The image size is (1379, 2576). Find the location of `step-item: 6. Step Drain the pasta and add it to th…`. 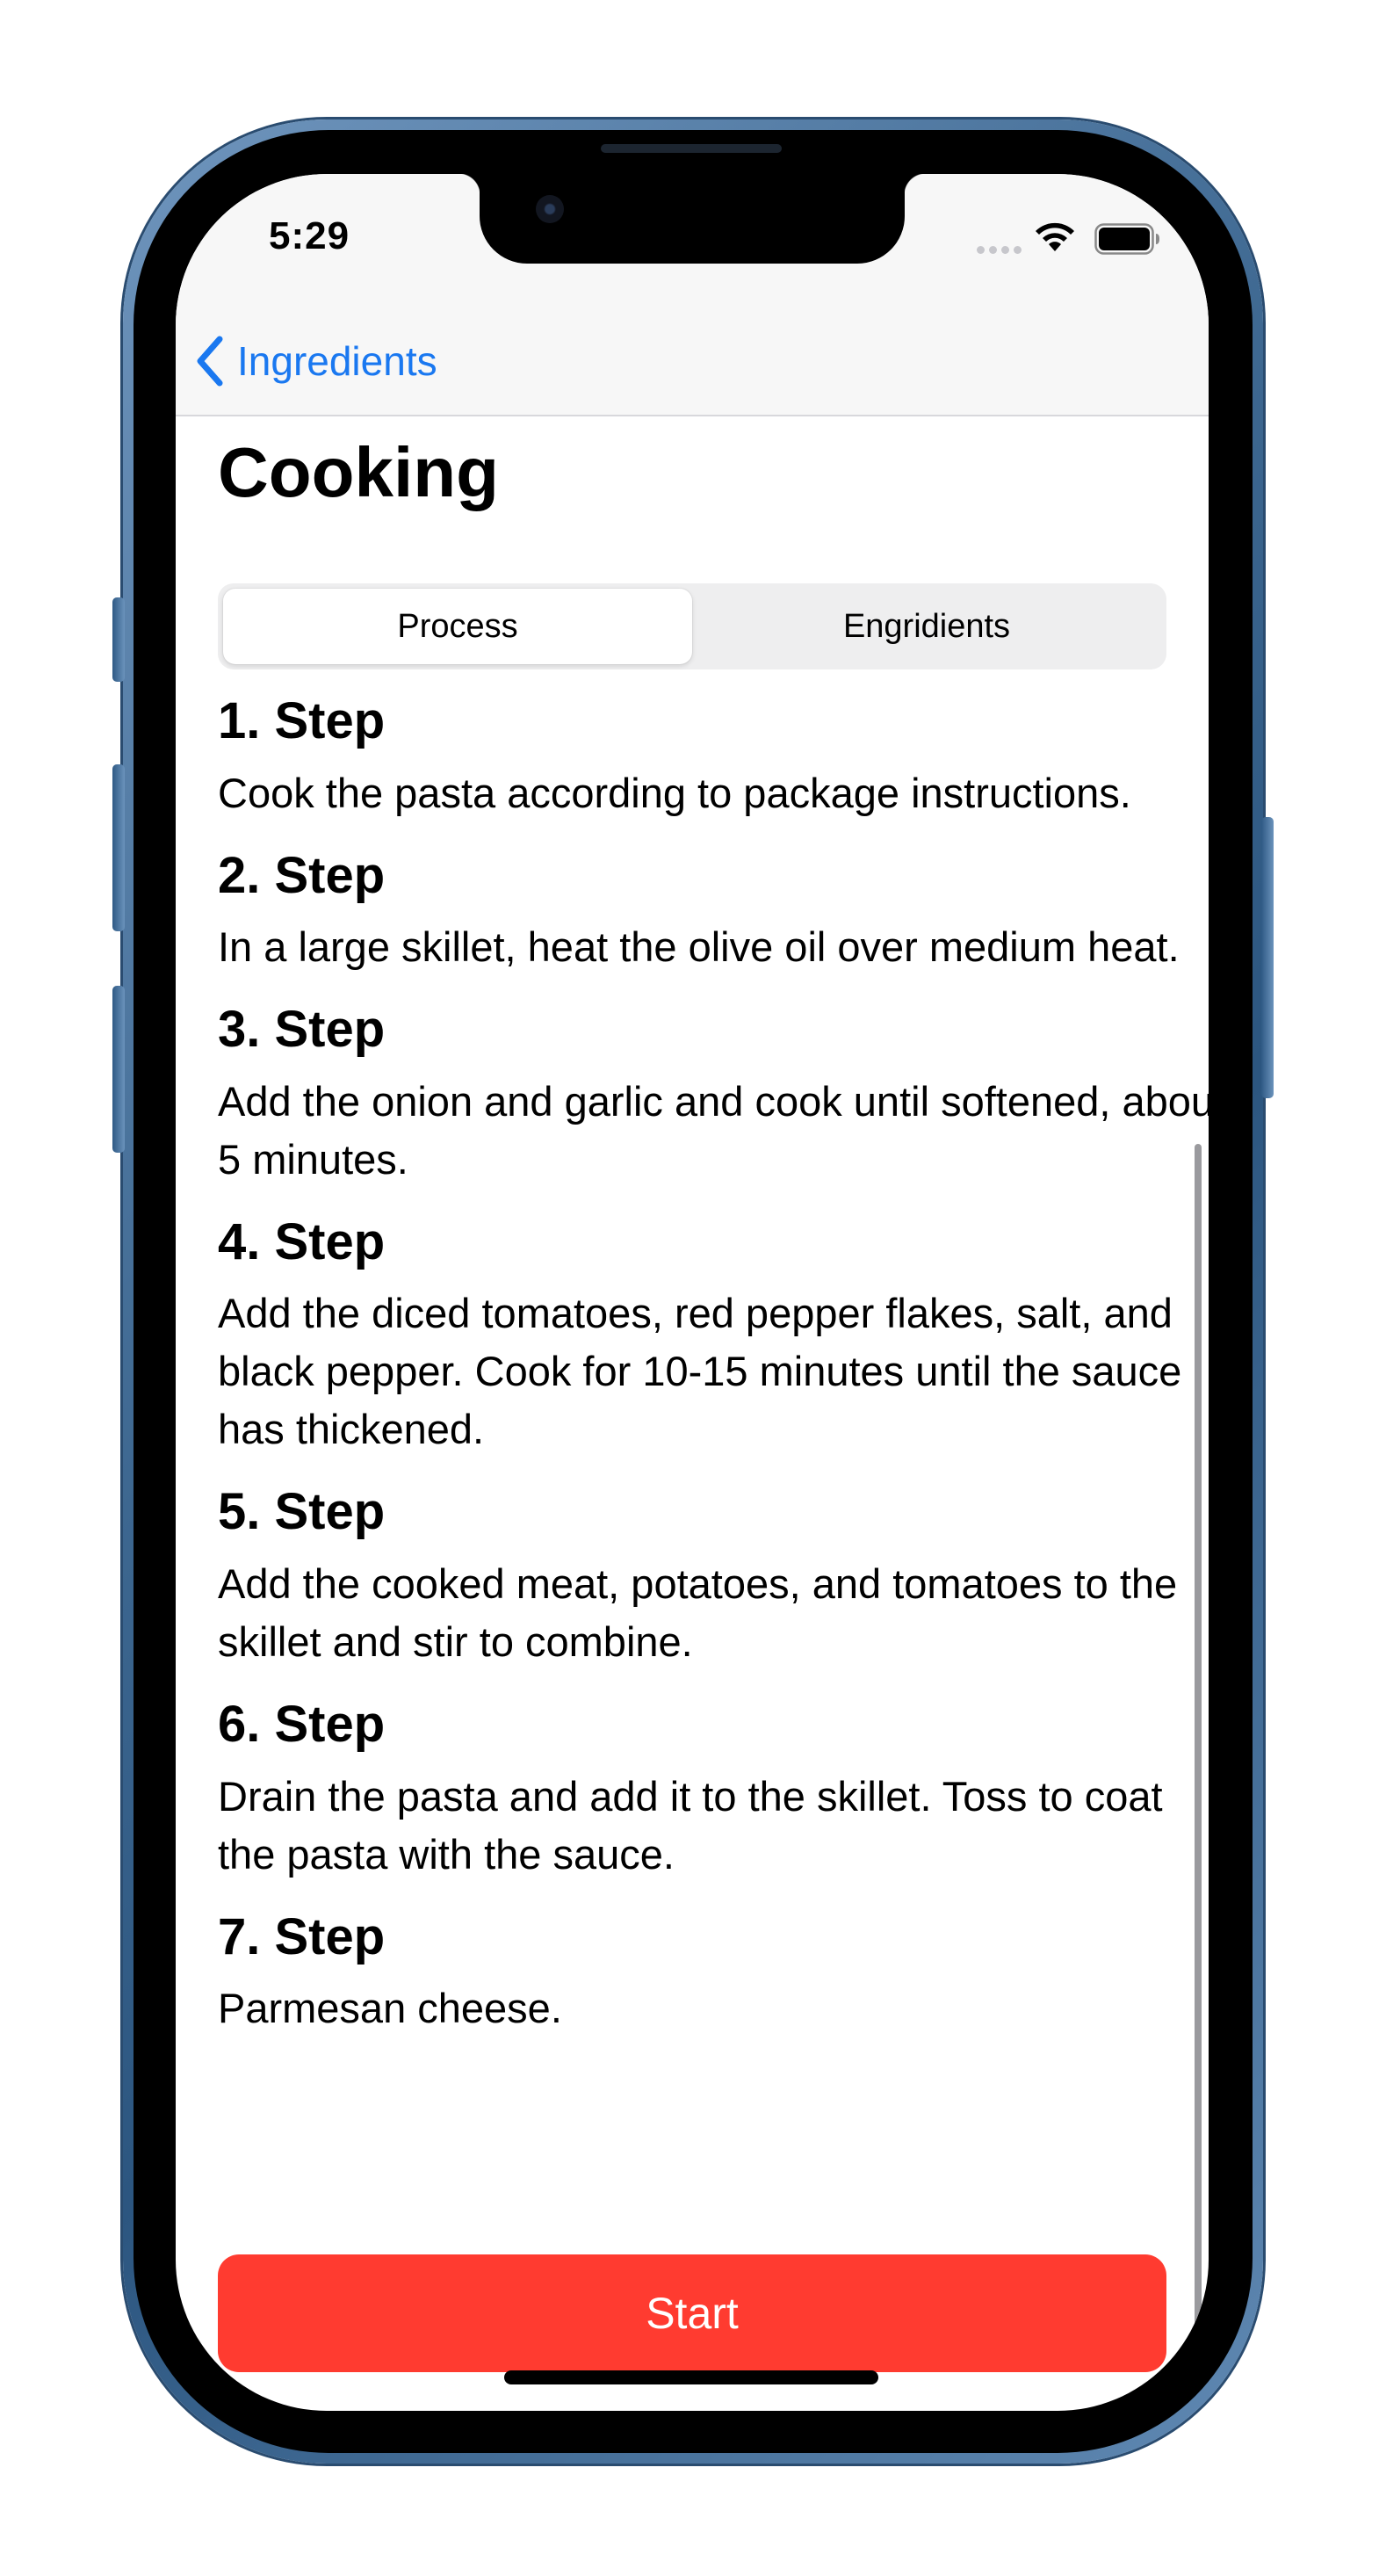

step-item: 6. Step Drain the pasta and add it to th… is located at coordinates (713, 1789).